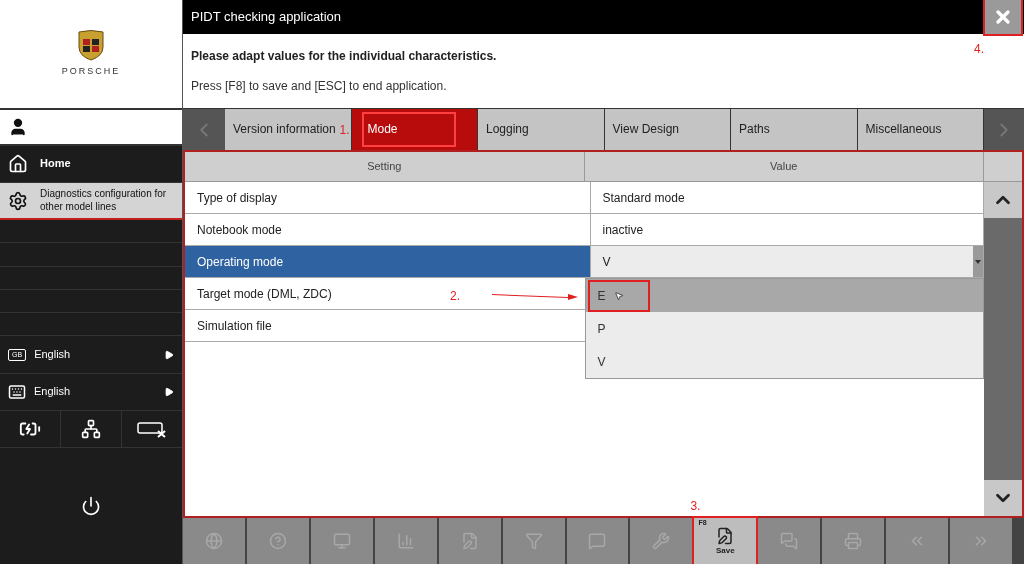 The image size is (1024, 564). What do you see at coordinates (787, 198) in the screenshot?
I see `table-cell: Standard mode` at bounding box center [787, 198].